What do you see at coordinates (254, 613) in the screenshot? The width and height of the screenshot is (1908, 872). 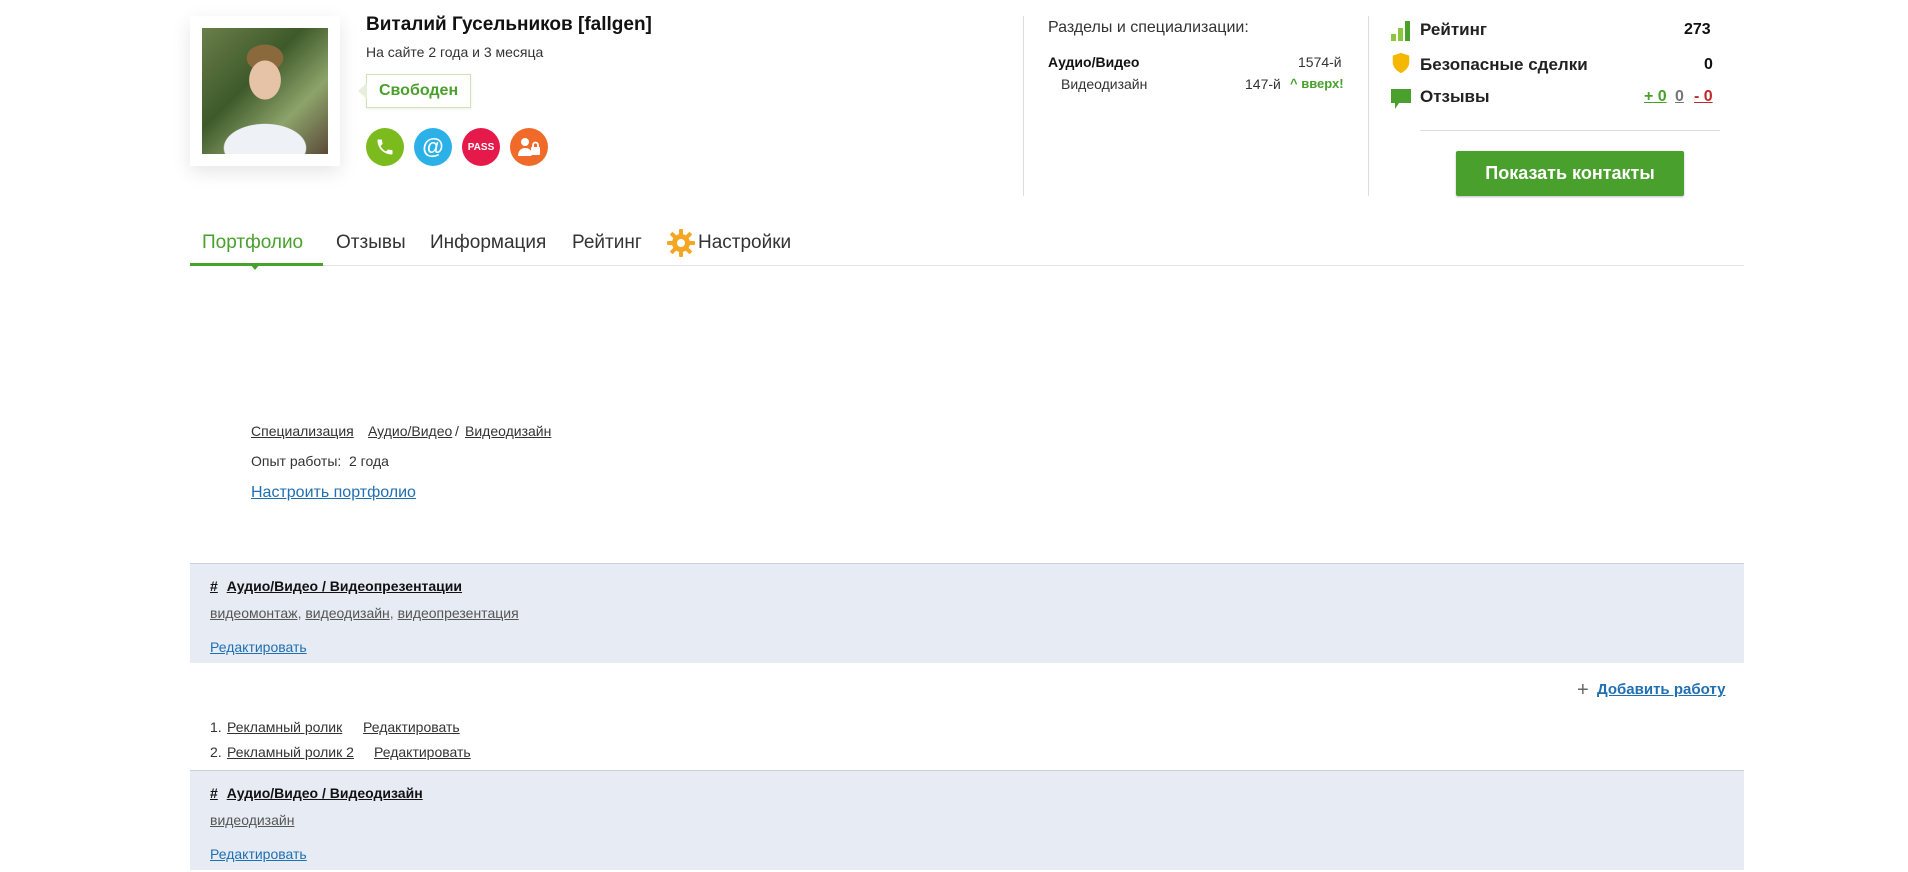 I see `tag-link: видеомонтаж` at bounding box center [254, 613].